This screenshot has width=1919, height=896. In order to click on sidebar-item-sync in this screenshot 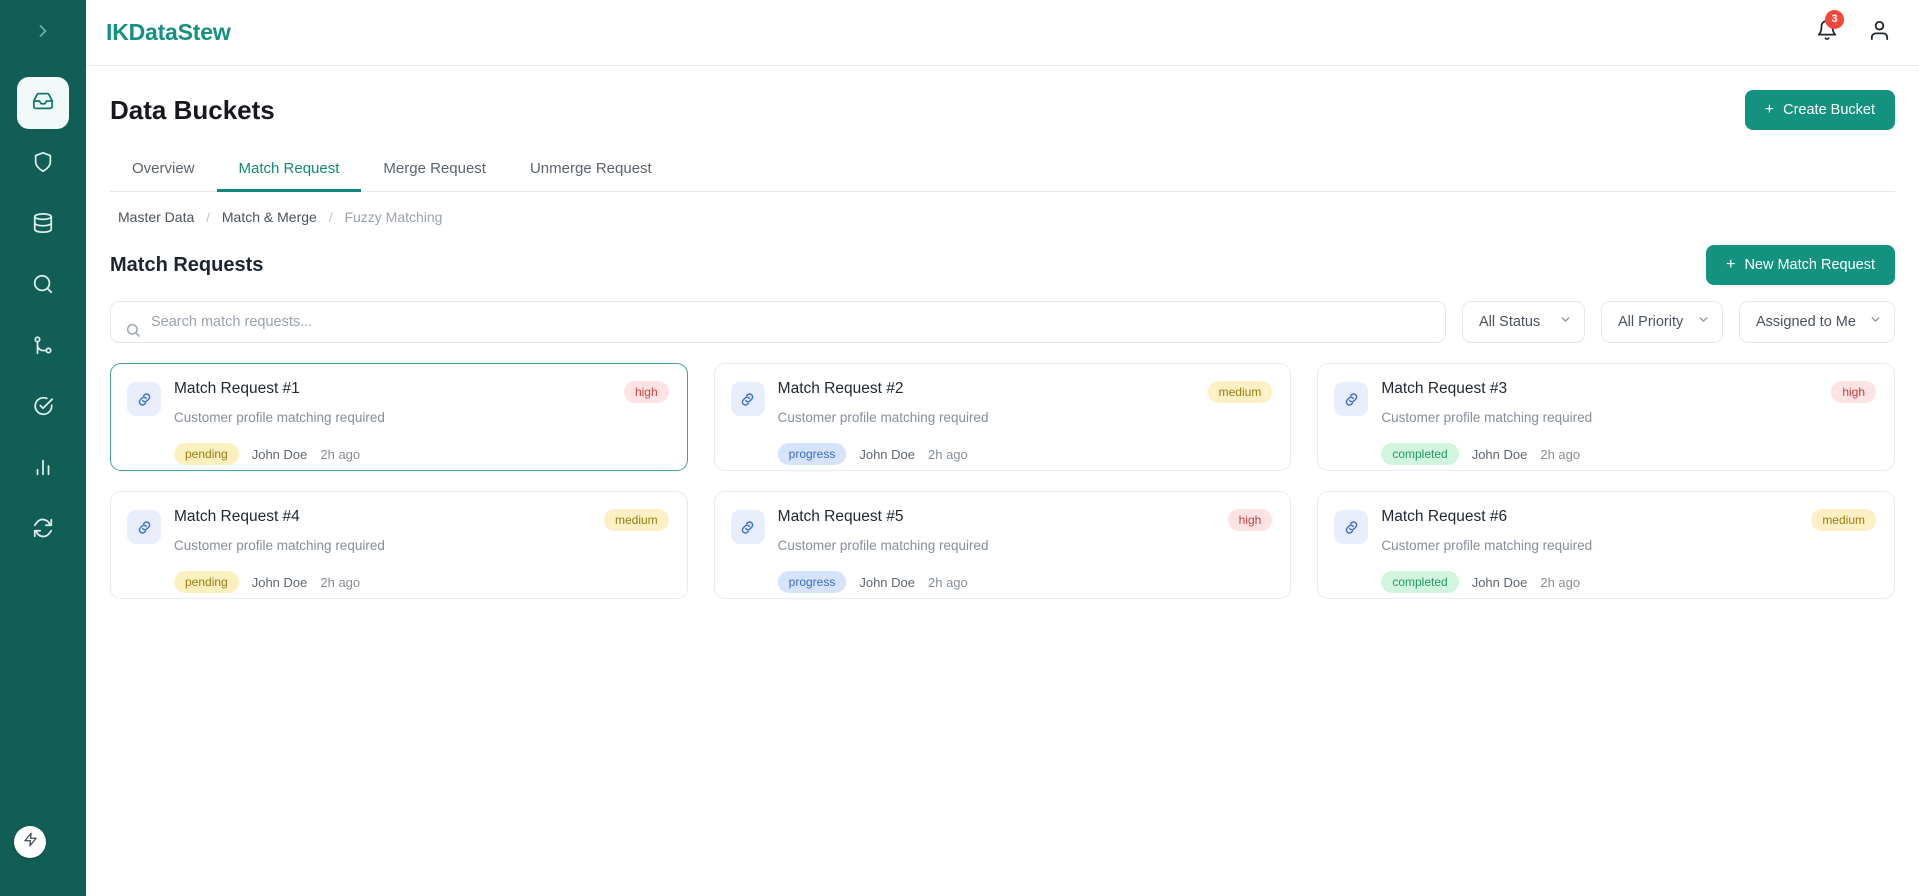, I will do `click(43, 530)`.